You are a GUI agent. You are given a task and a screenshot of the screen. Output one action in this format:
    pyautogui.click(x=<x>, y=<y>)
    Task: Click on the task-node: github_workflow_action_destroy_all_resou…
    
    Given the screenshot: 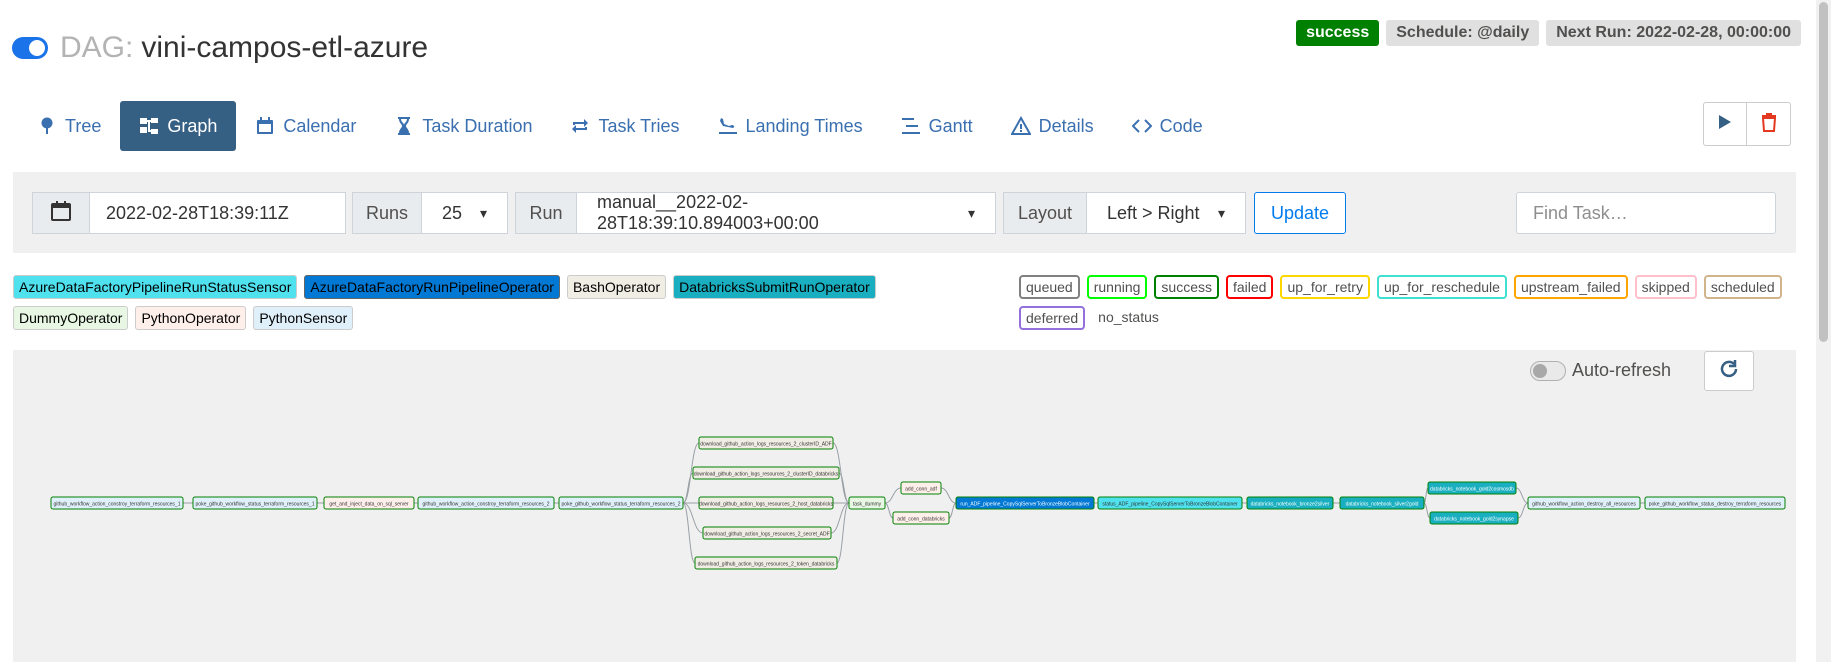 What is the action you would take?
    pyautogui.click(x=1584, y=503)
    